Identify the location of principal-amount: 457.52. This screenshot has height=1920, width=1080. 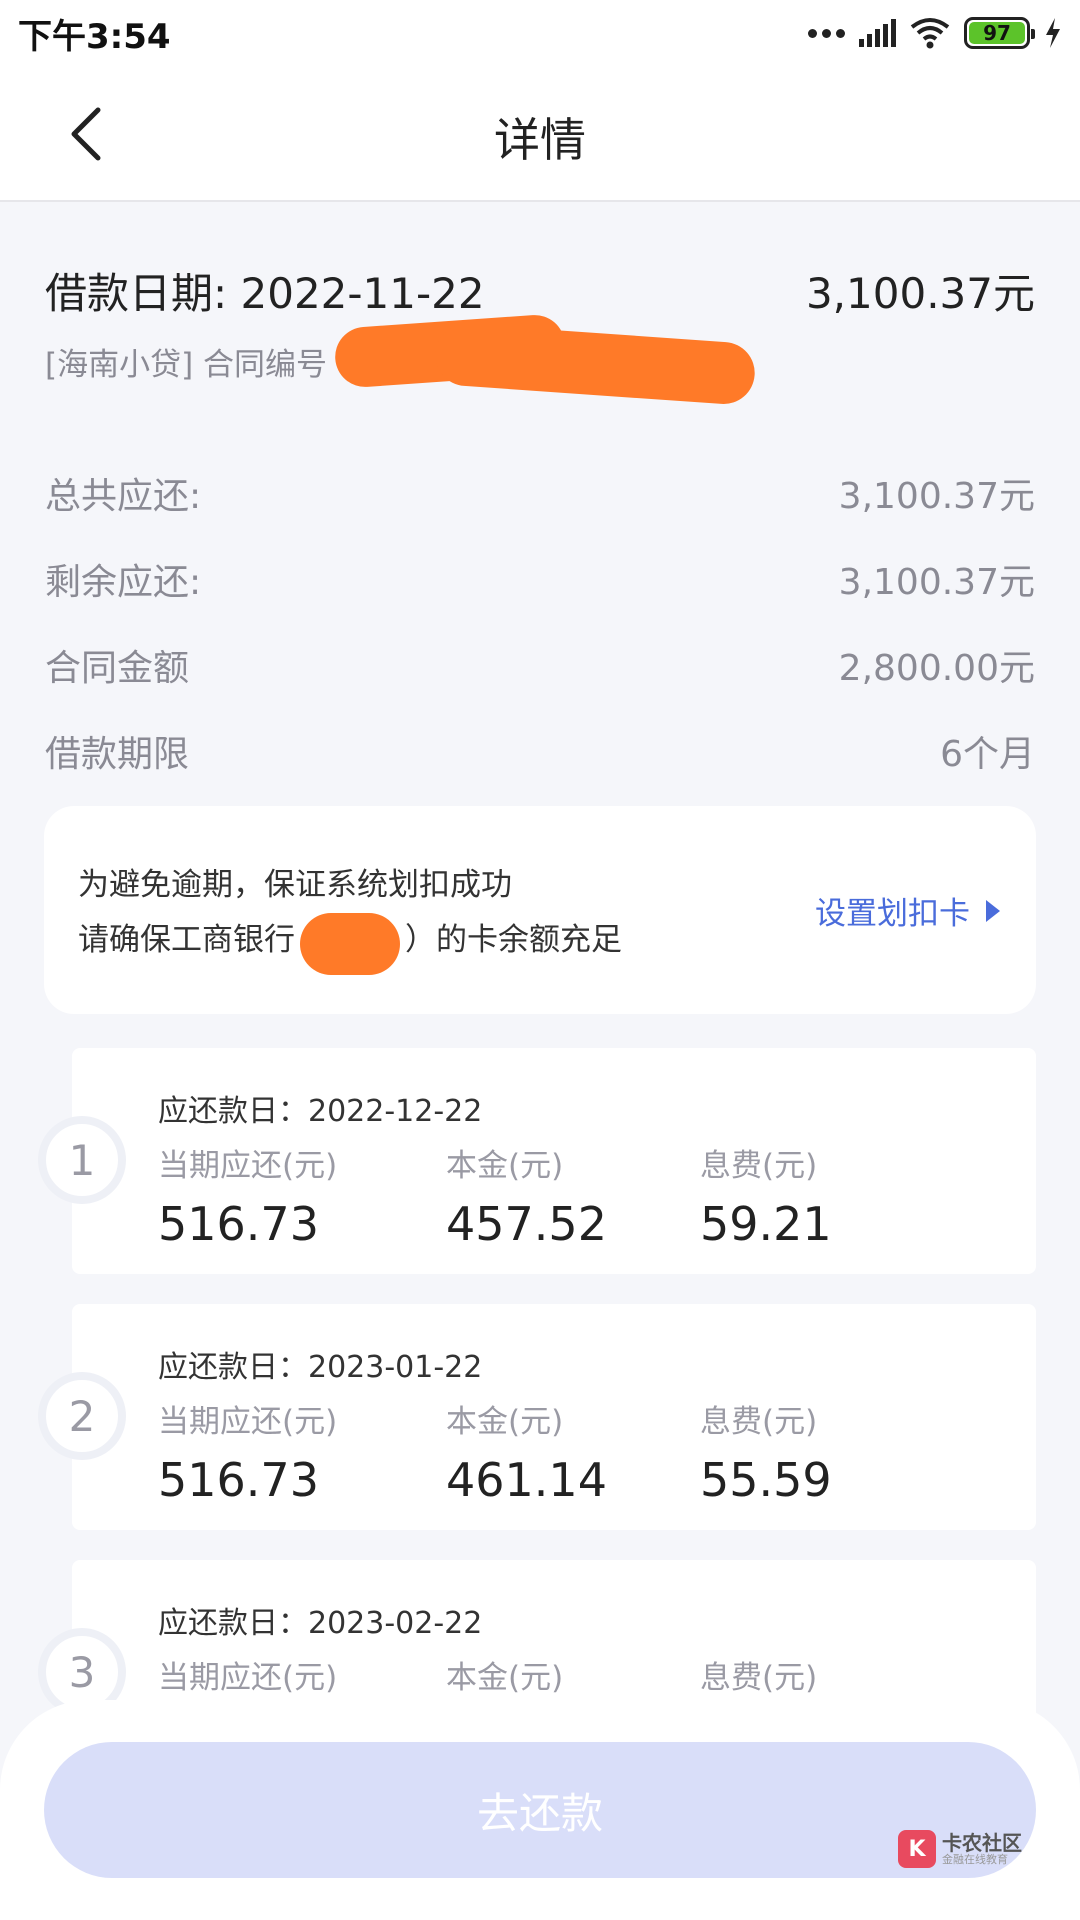
(526, 1224).